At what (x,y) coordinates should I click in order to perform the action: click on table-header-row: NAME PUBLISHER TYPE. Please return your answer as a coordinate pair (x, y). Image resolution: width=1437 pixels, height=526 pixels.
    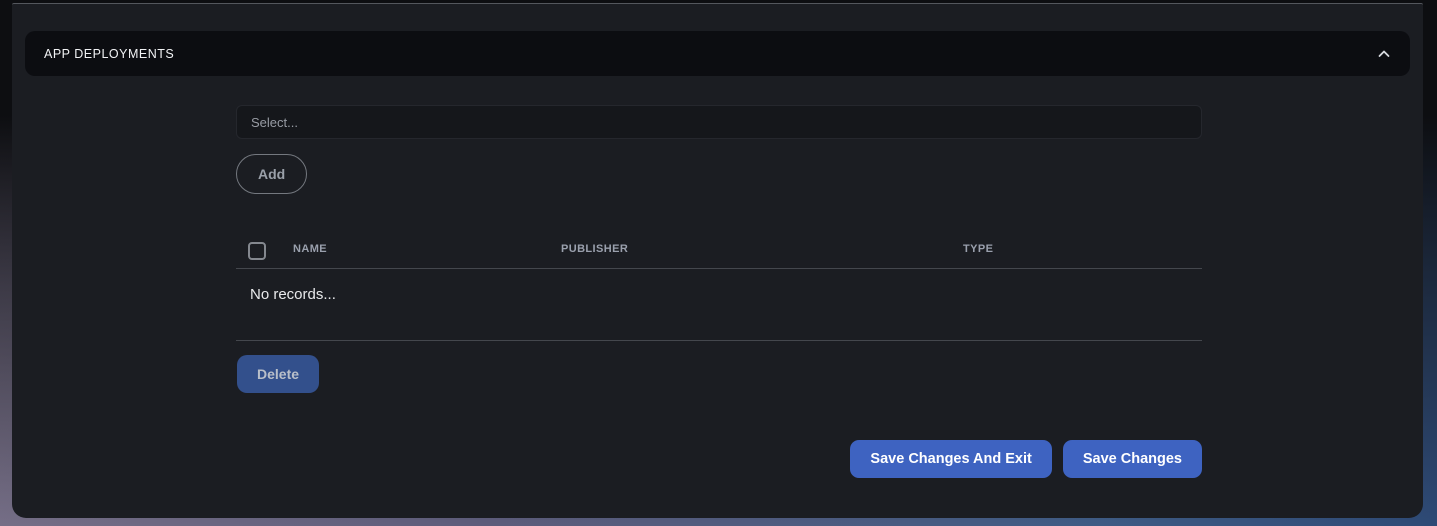
    Looking at the image, I should click on (719, 249).